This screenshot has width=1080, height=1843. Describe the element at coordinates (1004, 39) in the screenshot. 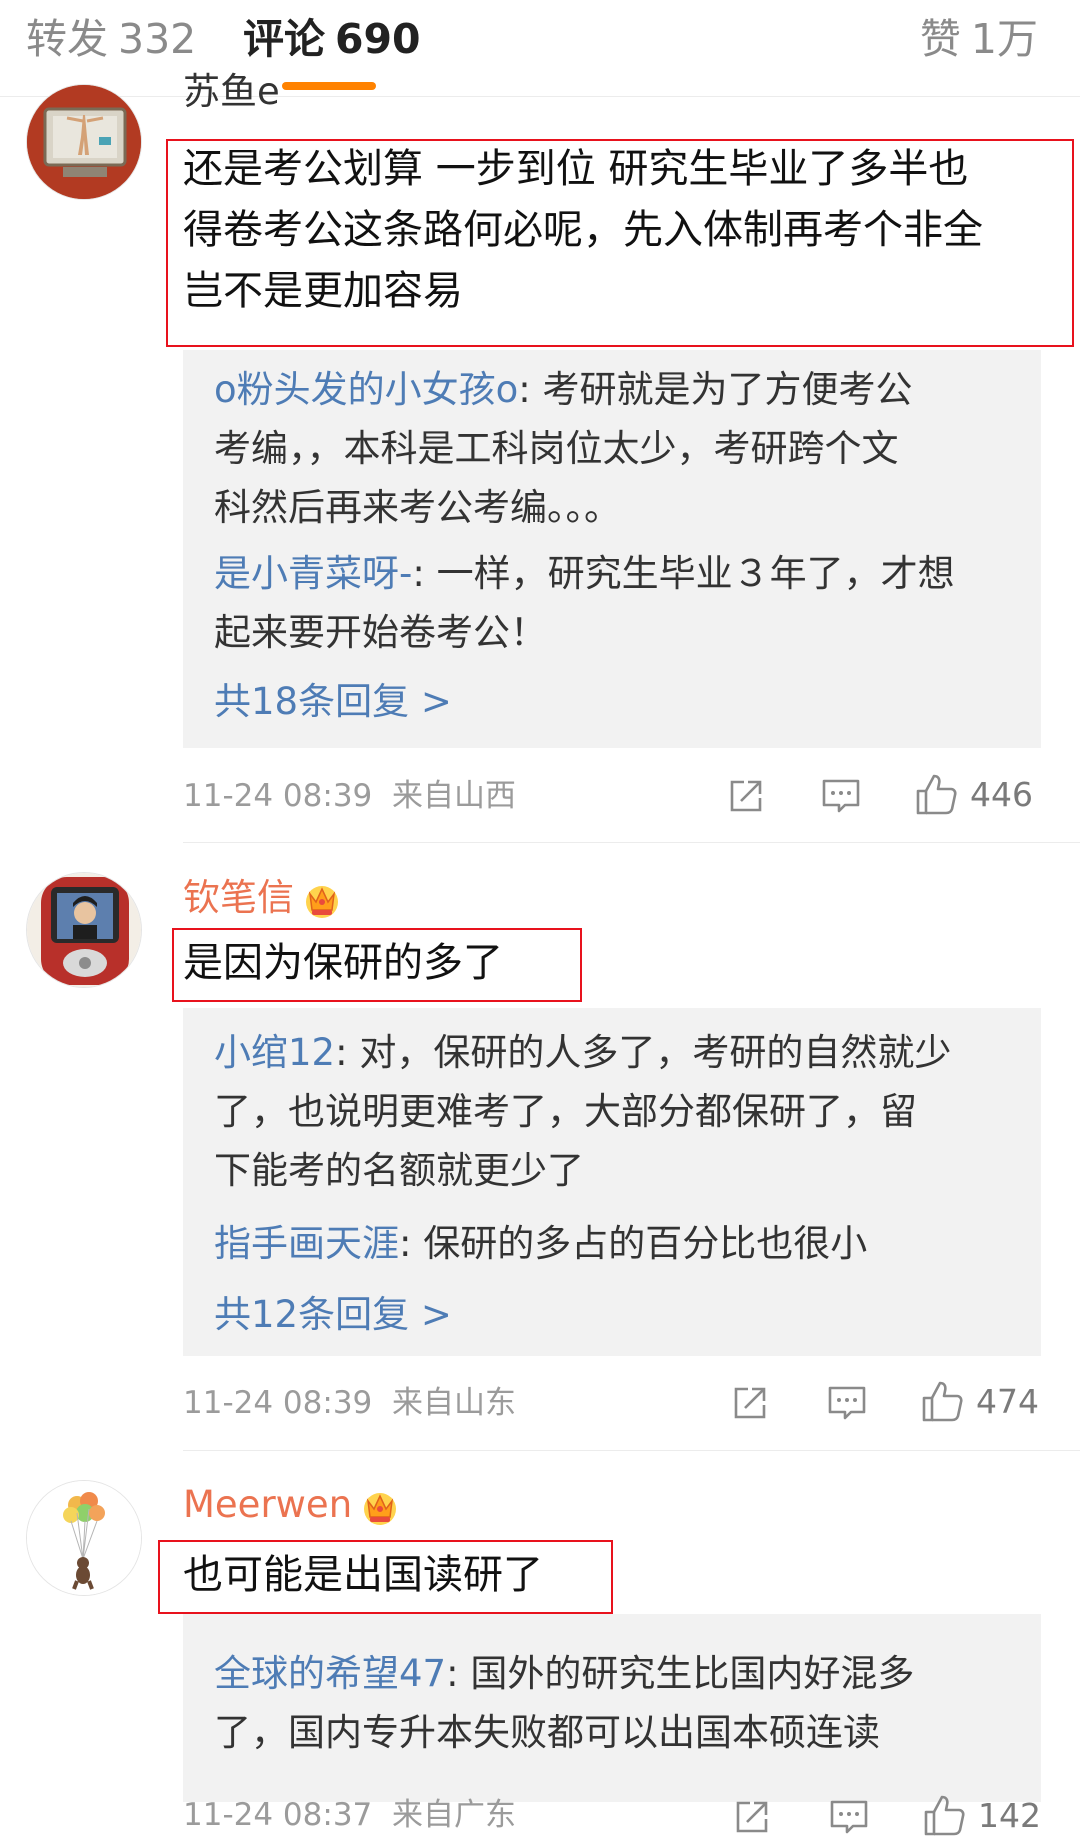

I see `tab-likes-count: 1万` at that location.